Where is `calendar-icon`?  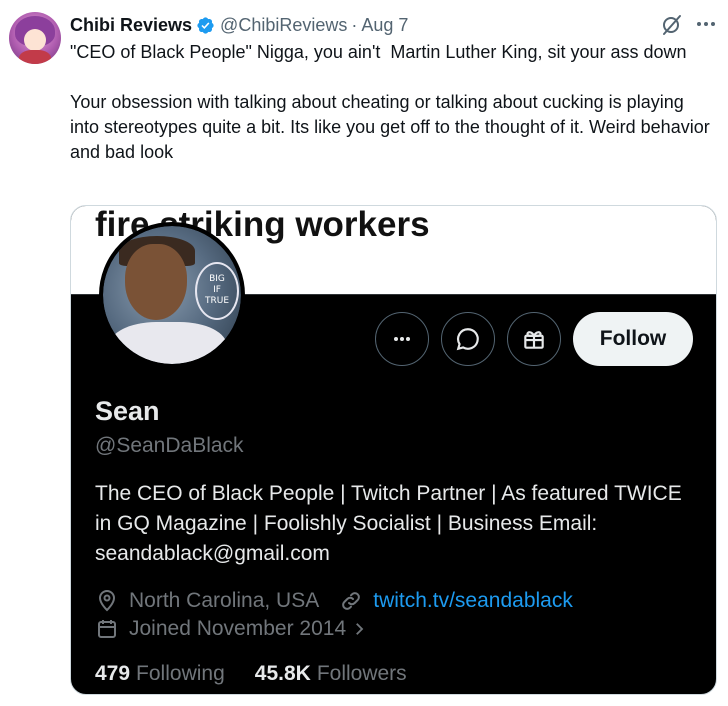
calendar-icon is located at coordinates (107, 629).